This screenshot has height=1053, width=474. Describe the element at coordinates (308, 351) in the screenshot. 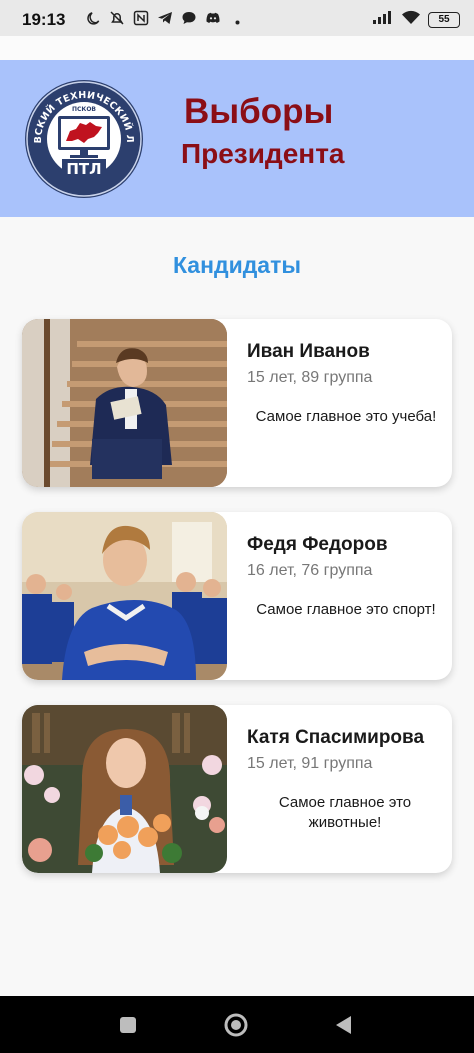

I see `candidate-name: Иван Иванов` at that location.